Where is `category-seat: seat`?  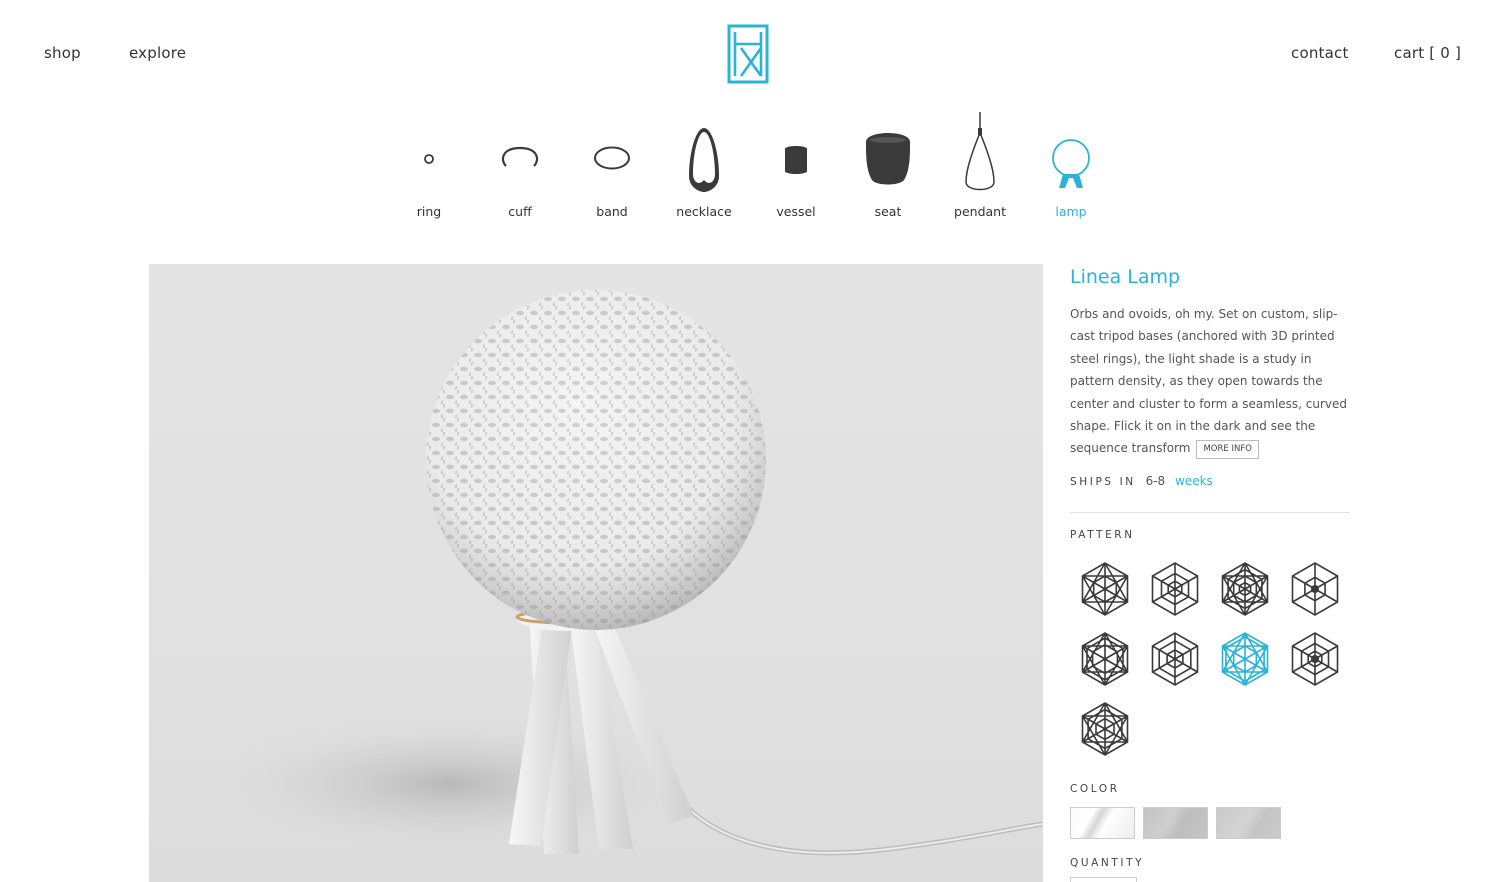 category-seat: seat is located at coordinates (888, 163).